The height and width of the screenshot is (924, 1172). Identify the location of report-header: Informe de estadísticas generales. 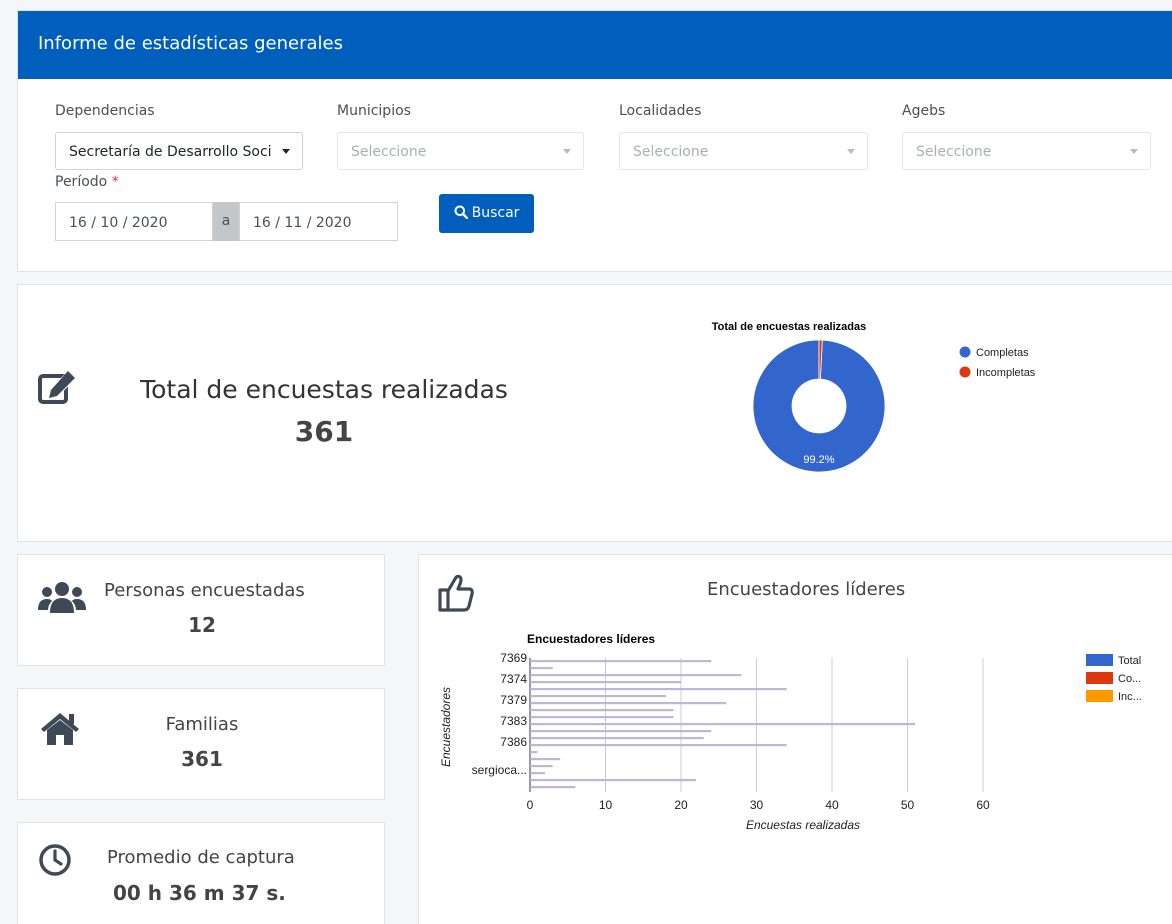
(595, 45).